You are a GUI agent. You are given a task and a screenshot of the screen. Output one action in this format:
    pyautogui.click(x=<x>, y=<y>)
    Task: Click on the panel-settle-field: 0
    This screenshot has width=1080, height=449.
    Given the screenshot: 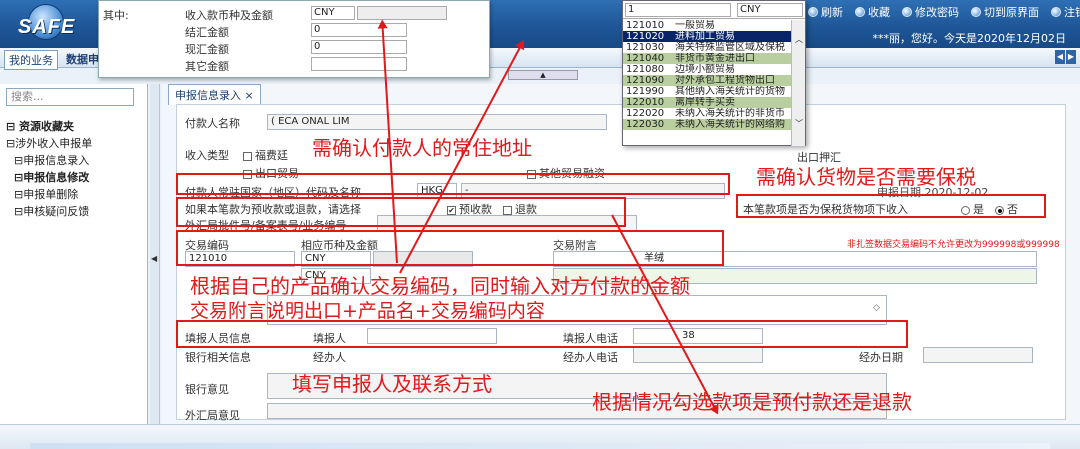 What is the action you would take?
    pyautogui.click(x=359, y=30)
    